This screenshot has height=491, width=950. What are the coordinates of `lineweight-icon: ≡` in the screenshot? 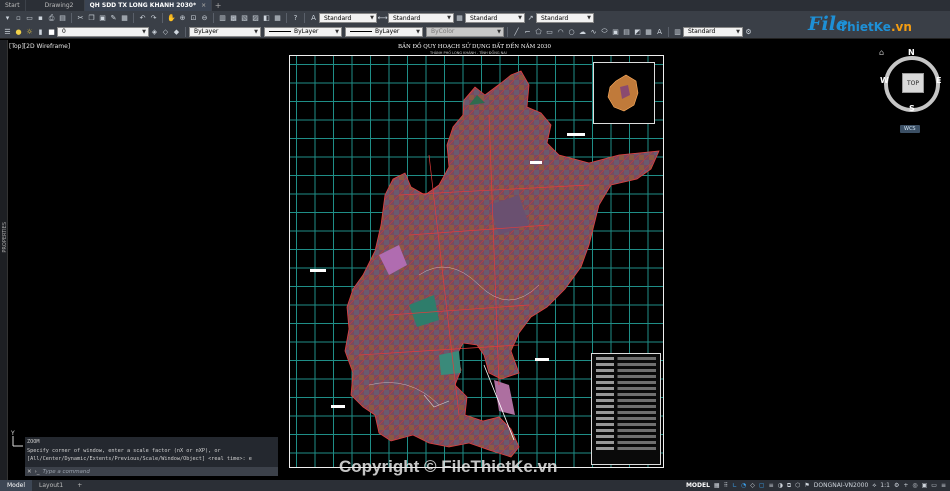 It's located at (771, 485).